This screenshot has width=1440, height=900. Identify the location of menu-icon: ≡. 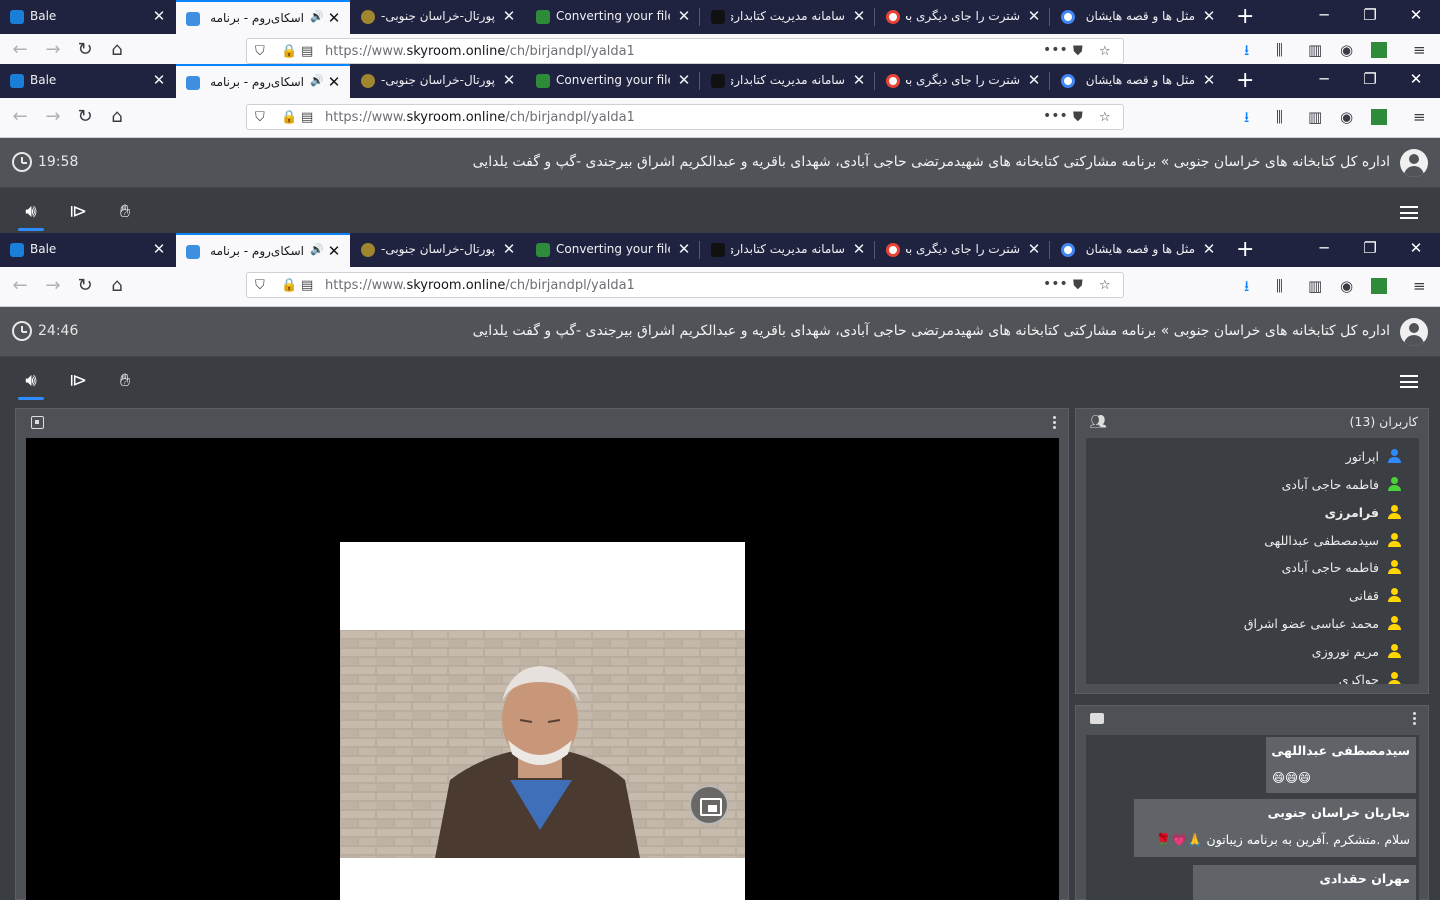
(1419, 286).